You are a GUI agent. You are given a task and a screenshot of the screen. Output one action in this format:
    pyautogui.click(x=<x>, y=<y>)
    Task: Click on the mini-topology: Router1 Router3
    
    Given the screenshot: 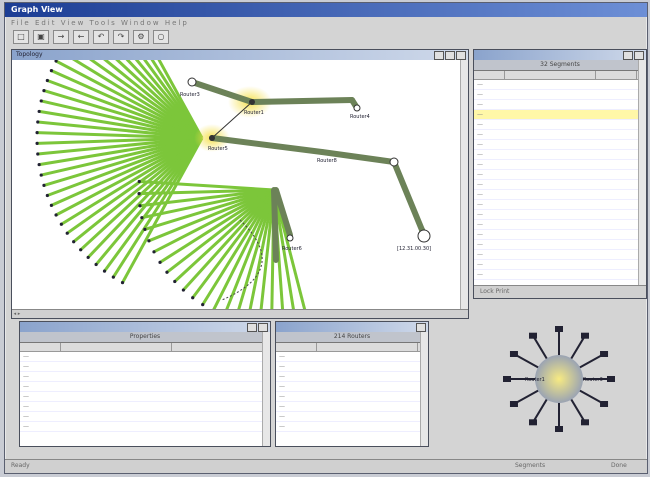 What is the action you would take?
    pyautogui.click(x=559, y=379)
    